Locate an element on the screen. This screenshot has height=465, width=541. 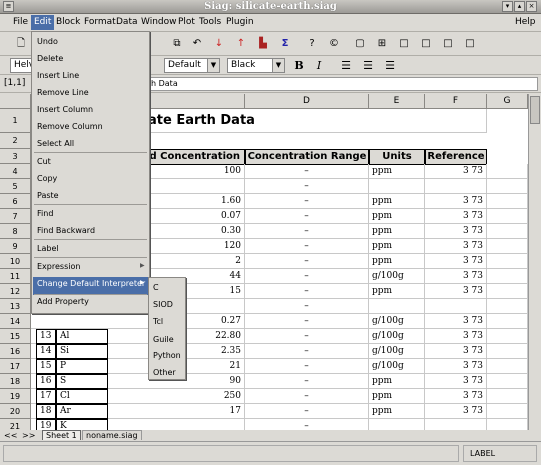
edit-menu-item: Add Property is located at coordinates (63, 301).